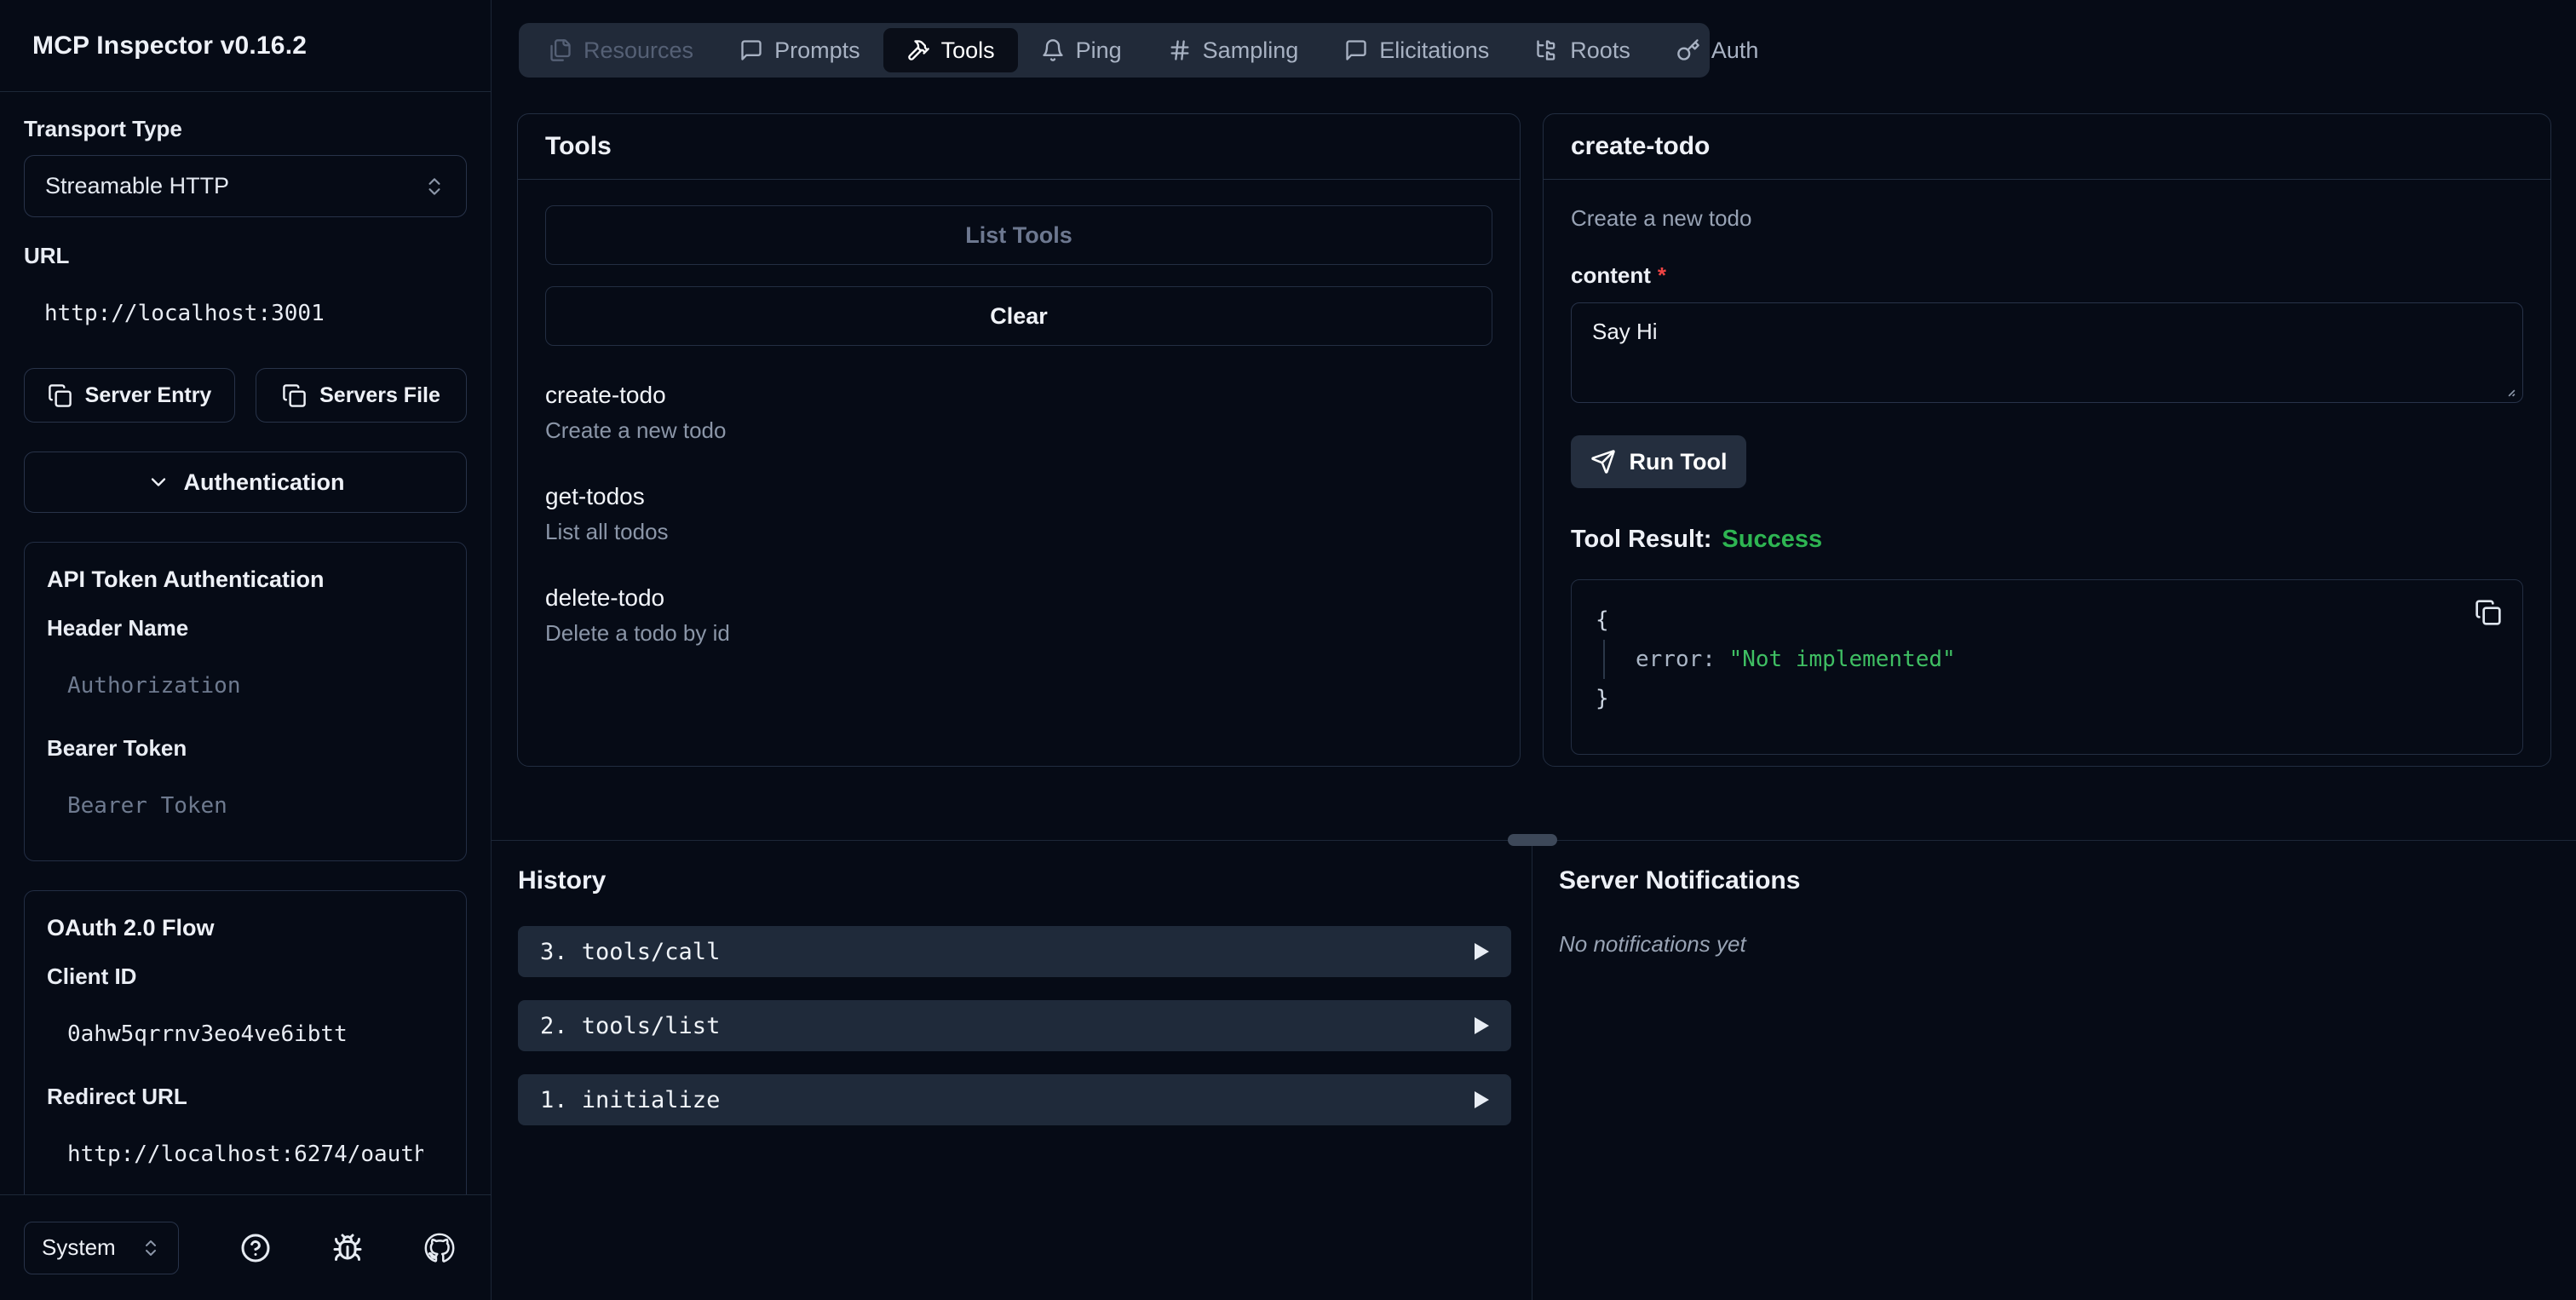  Describe the element at coordinates (1603, 620) in the screenshot. I see `json-open-brace: {` at that location.